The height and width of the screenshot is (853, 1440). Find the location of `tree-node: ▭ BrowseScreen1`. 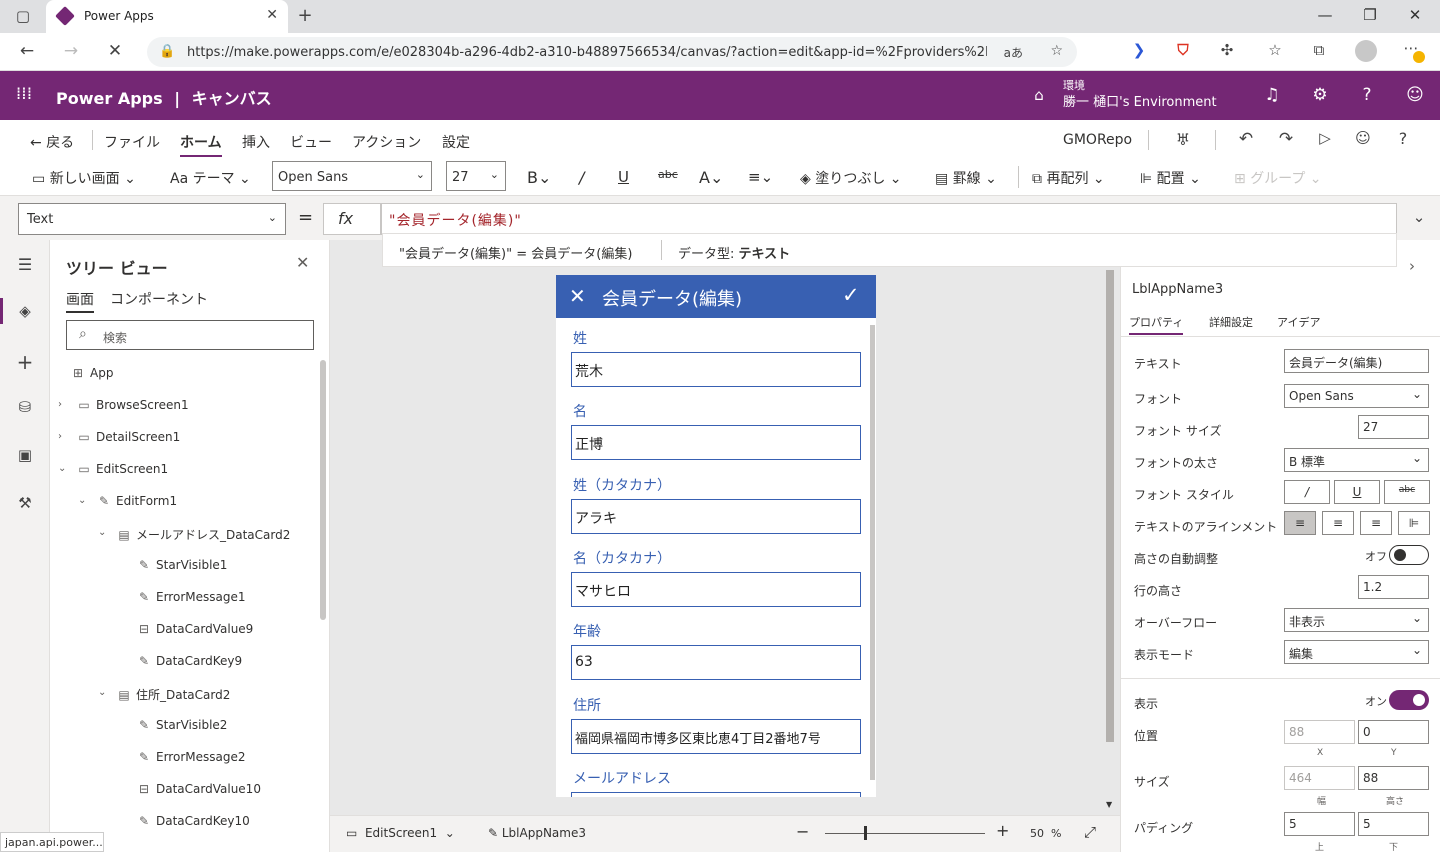

tree-node: ▭ BrowseScreen1 is located at coordinates (132, 405).